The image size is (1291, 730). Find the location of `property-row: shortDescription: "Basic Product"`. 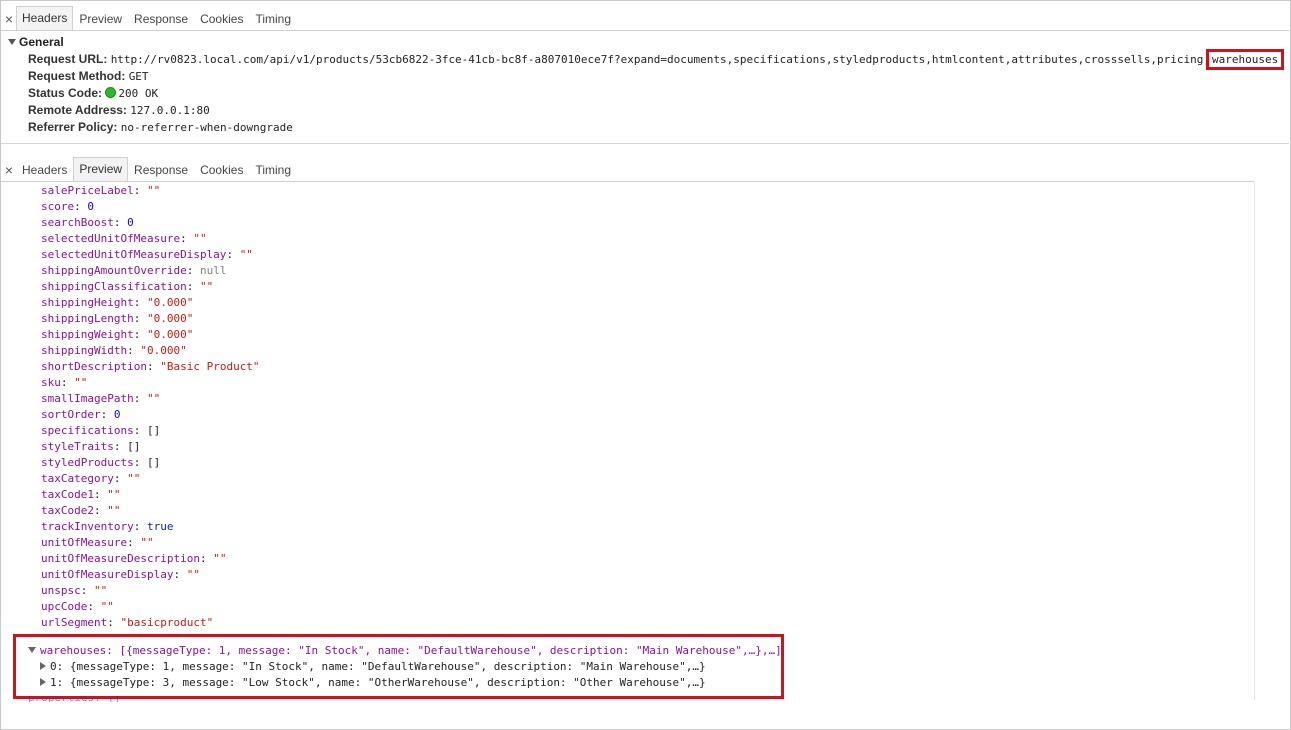

property-row: shortDescription: "Basic Product" is located at coordinates (627, 367).